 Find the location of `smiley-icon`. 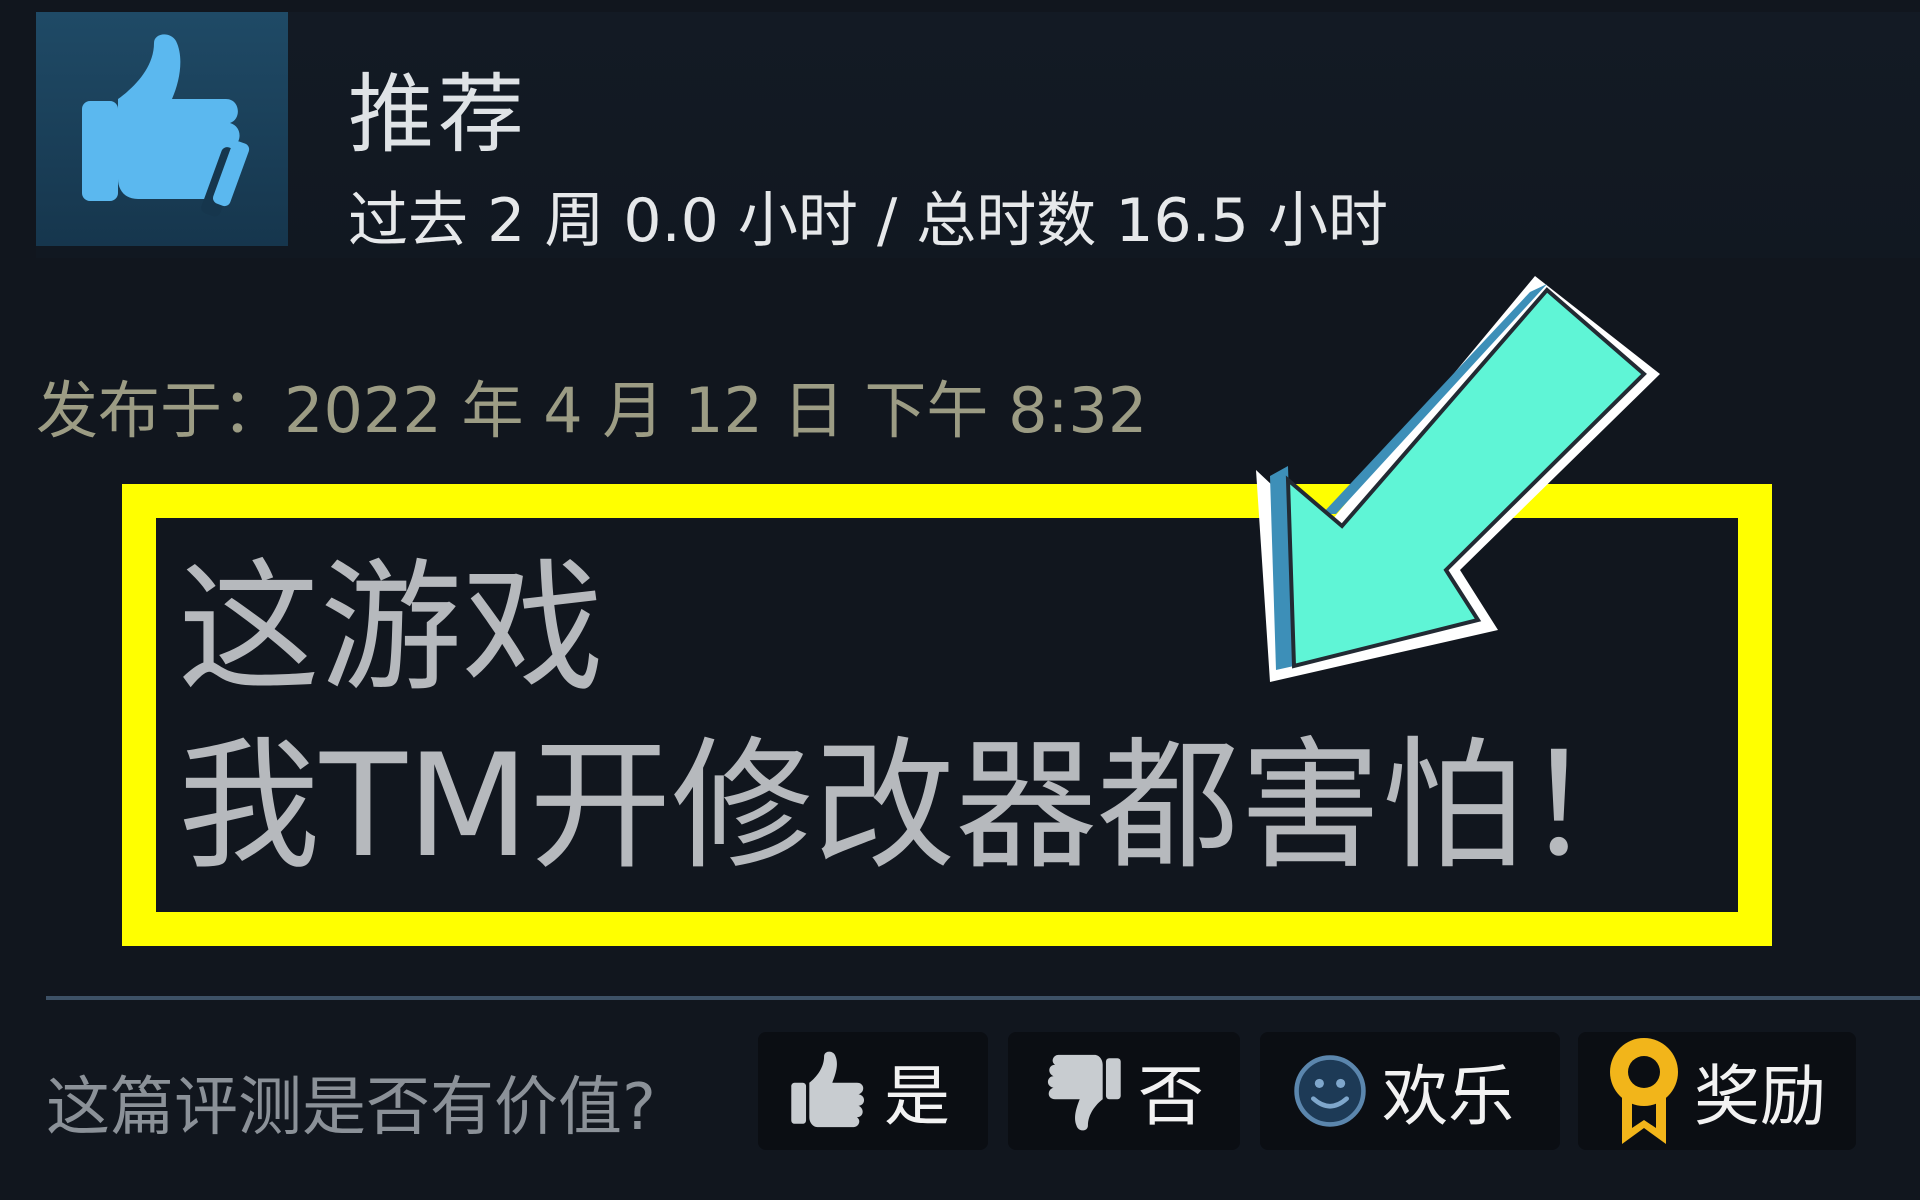

smiley-icon is located at coordinates (1330, 1091).